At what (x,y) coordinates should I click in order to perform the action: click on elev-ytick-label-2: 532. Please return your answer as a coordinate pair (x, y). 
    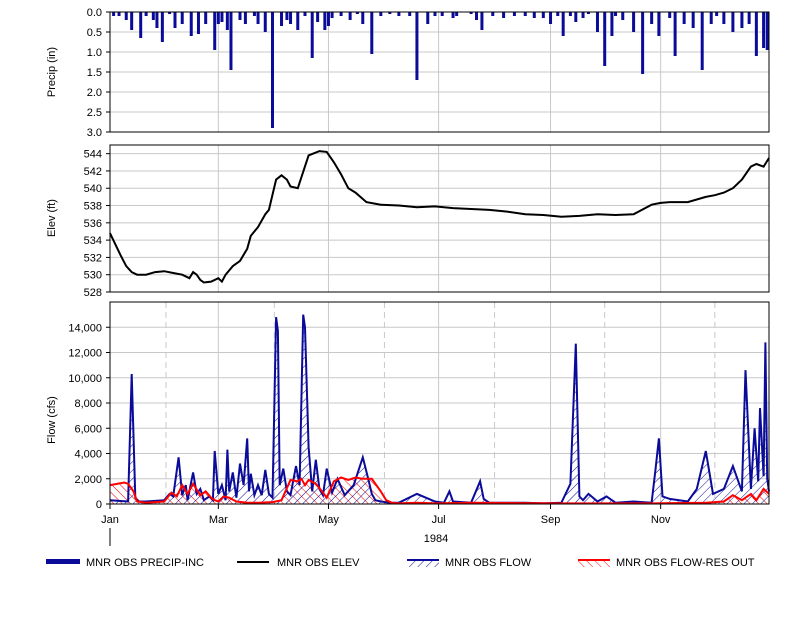
    Looking at the image, I should click on (93, 258).